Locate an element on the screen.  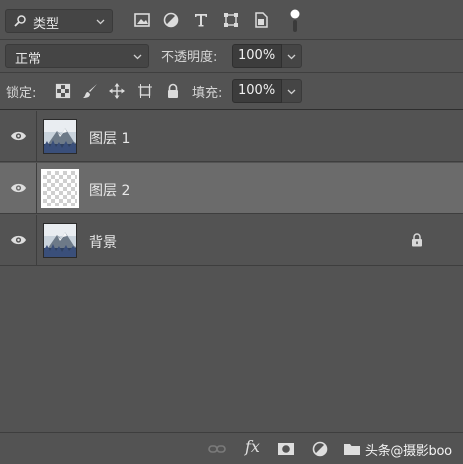
layer-filter-bar: 类型 is located at coordinates (231, 20).